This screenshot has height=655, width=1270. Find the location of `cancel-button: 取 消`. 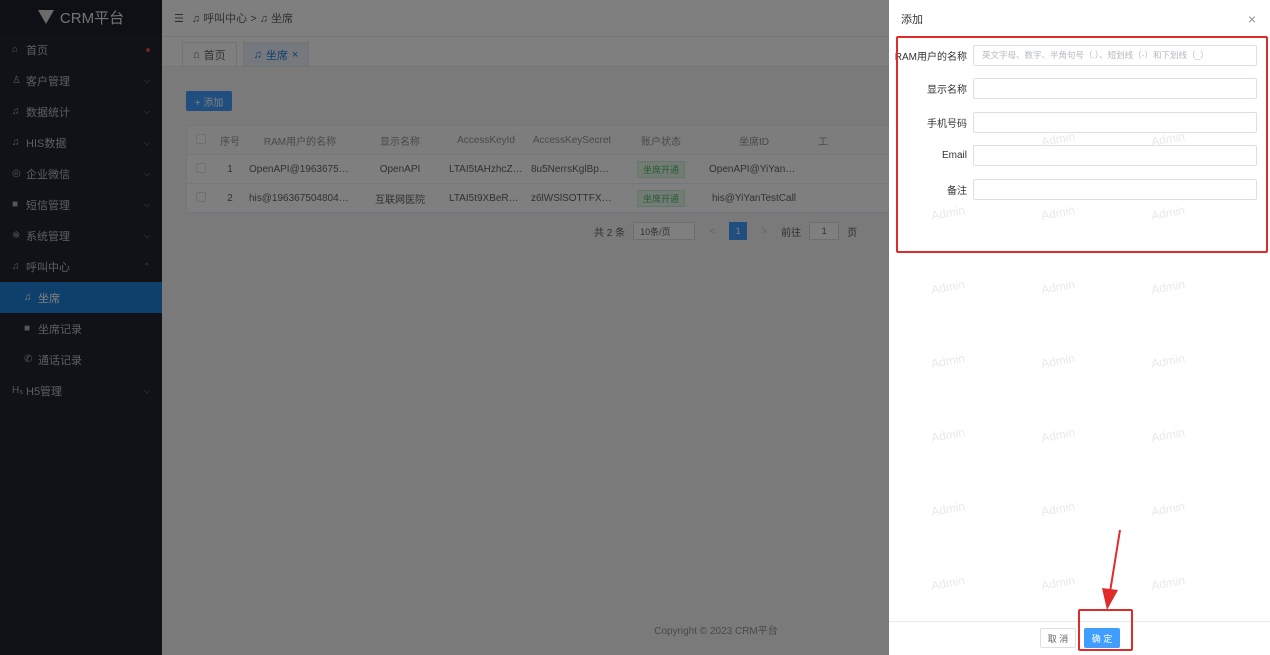

cancel-button: 取 消 is located at coordinates (1058, 638).